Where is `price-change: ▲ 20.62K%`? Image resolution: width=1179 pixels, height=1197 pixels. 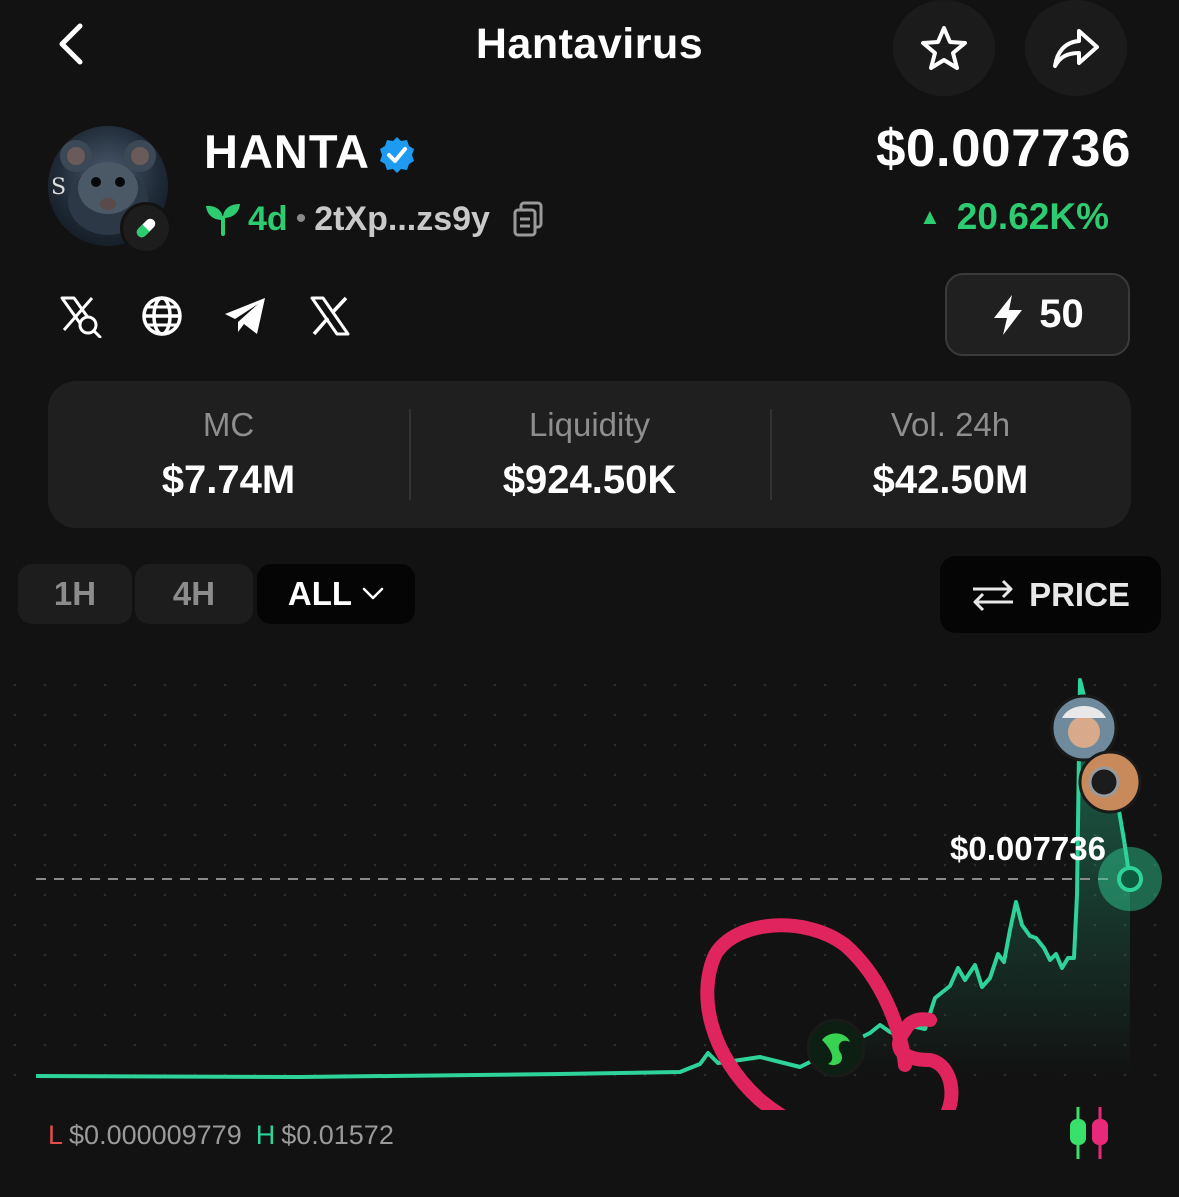 price-change: ▲ 20.62K% is located at coordinates (1014, 217).